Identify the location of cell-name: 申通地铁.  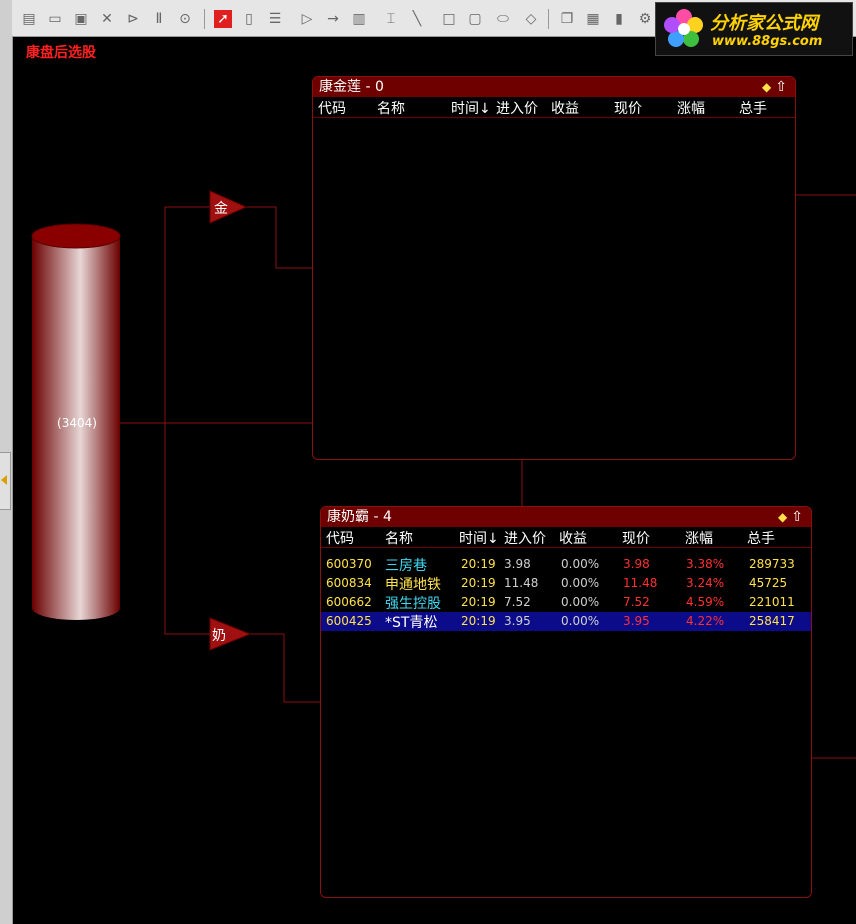
(413, 585).